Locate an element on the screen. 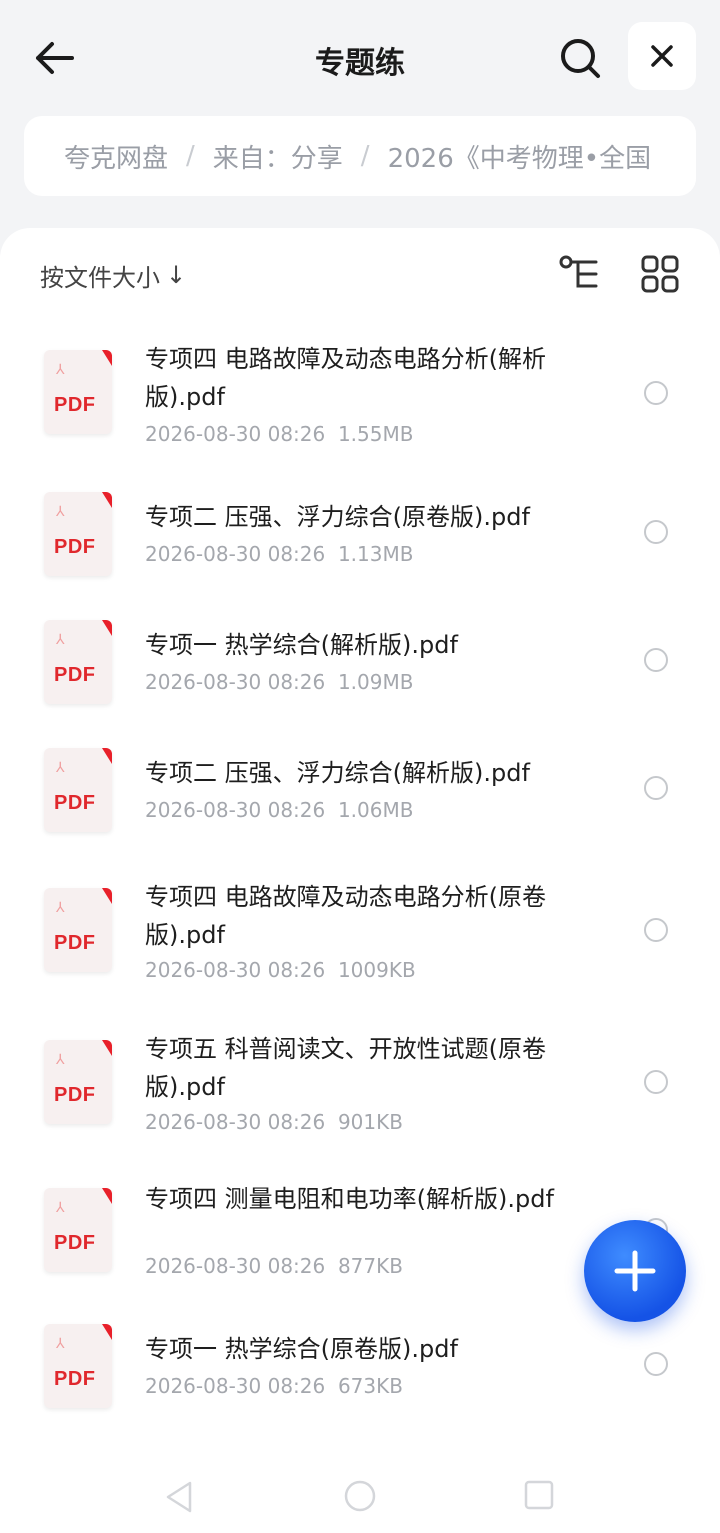  search-button is located at coordinates (580, 58).